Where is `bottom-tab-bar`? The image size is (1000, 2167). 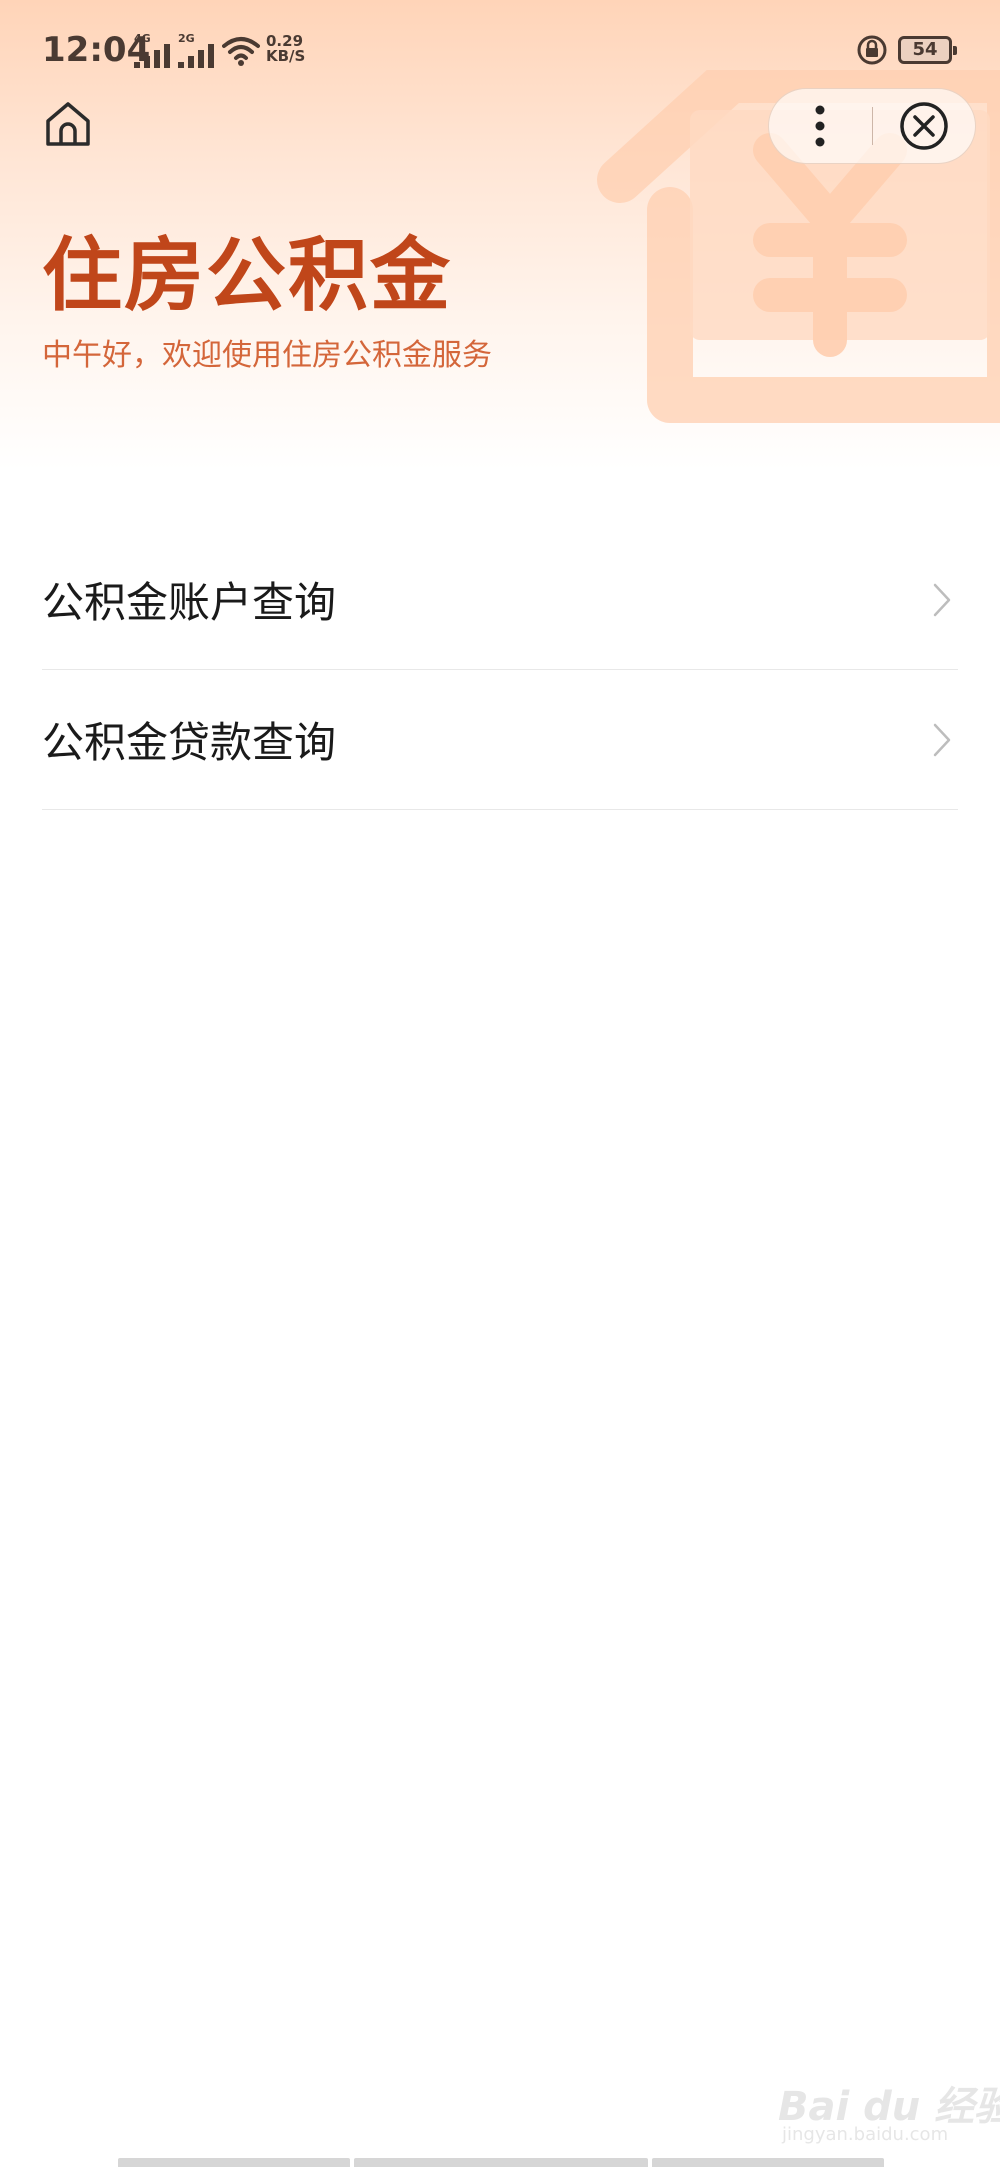
bottom-tab-bar is located at coordinates (501, 2162).